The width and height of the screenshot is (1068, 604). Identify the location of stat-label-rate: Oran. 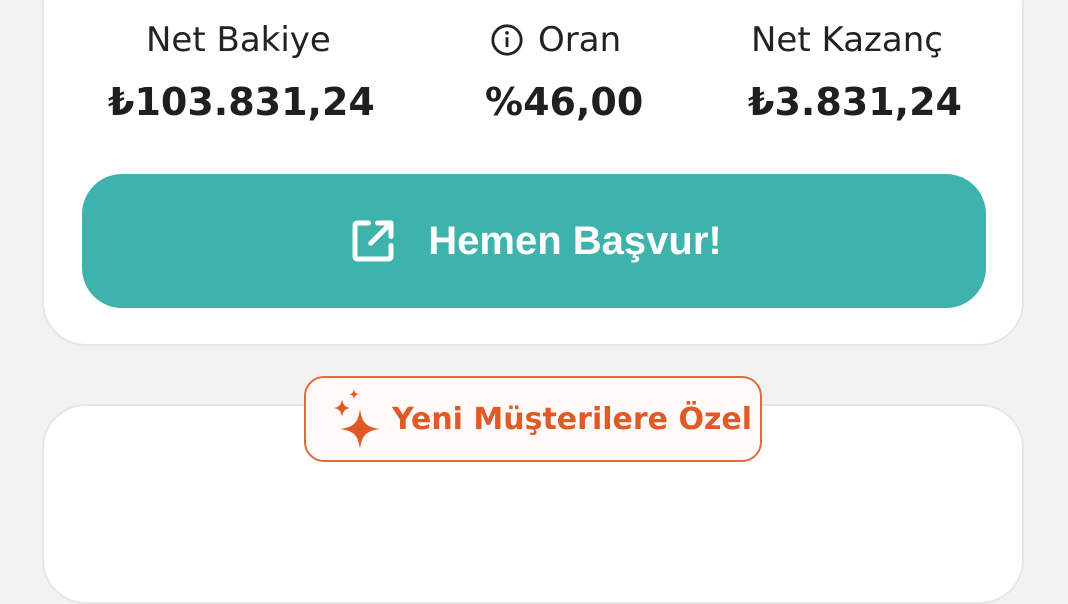
(580, 40).